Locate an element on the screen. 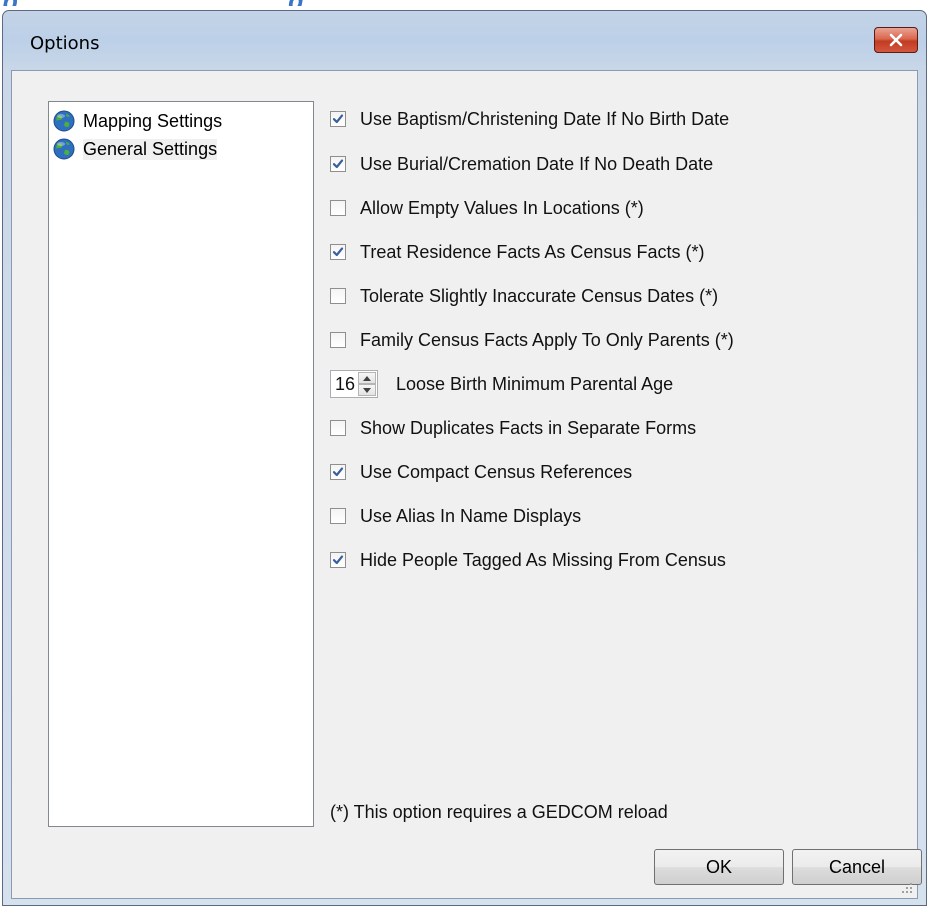  tree-item-label: General Settings is located at coordinates (150, 149).